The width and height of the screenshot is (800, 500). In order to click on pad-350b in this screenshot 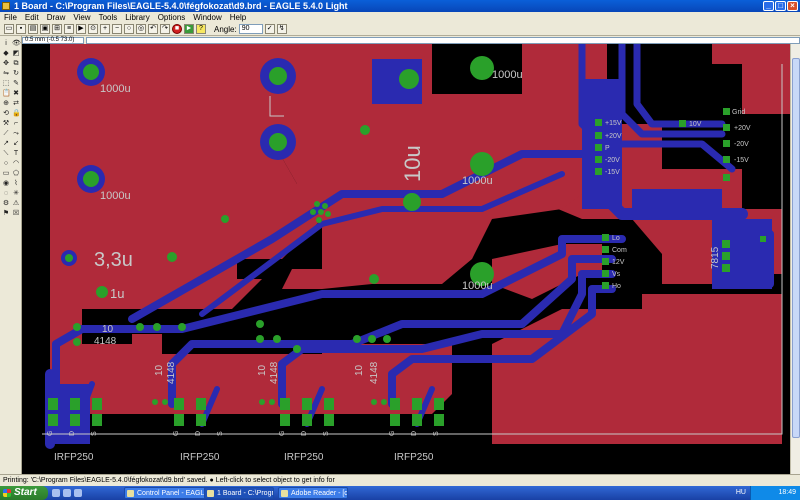, I will do `click(374, 279)`.